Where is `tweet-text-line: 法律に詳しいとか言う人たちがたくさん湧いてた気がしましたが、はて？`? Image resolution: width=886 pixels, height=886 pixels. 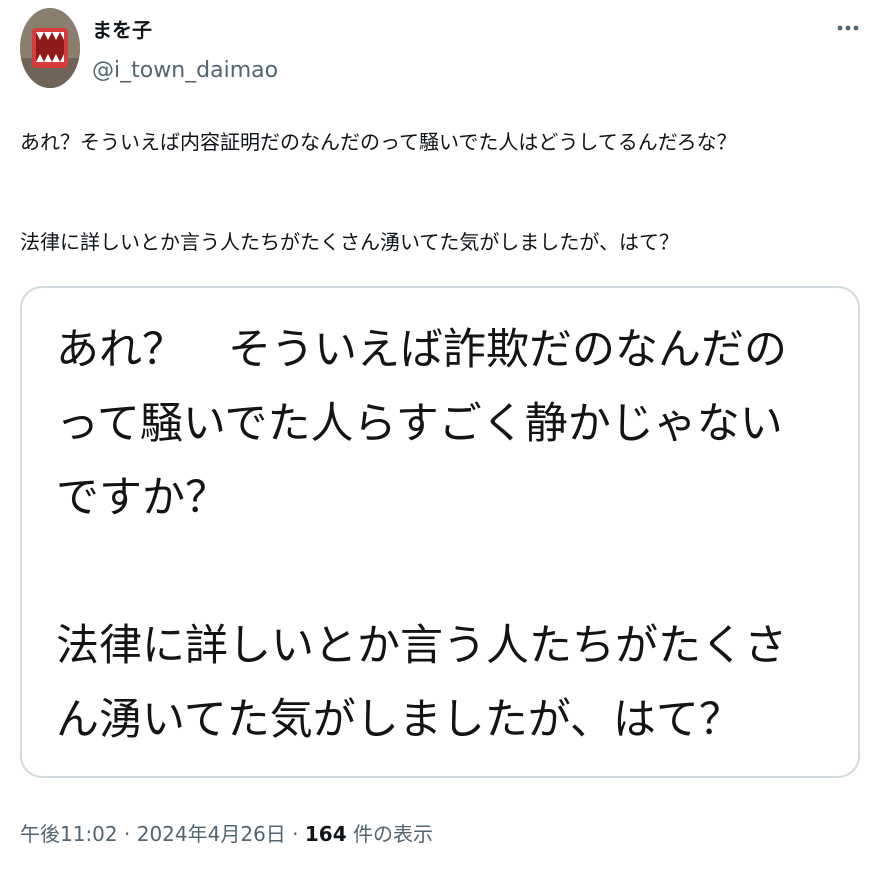
tweet-text-line: 法律に詳しいとか言う人たちがたくさん湧いてた気がしましたが、はて？ is located at coordinates (349, 242).